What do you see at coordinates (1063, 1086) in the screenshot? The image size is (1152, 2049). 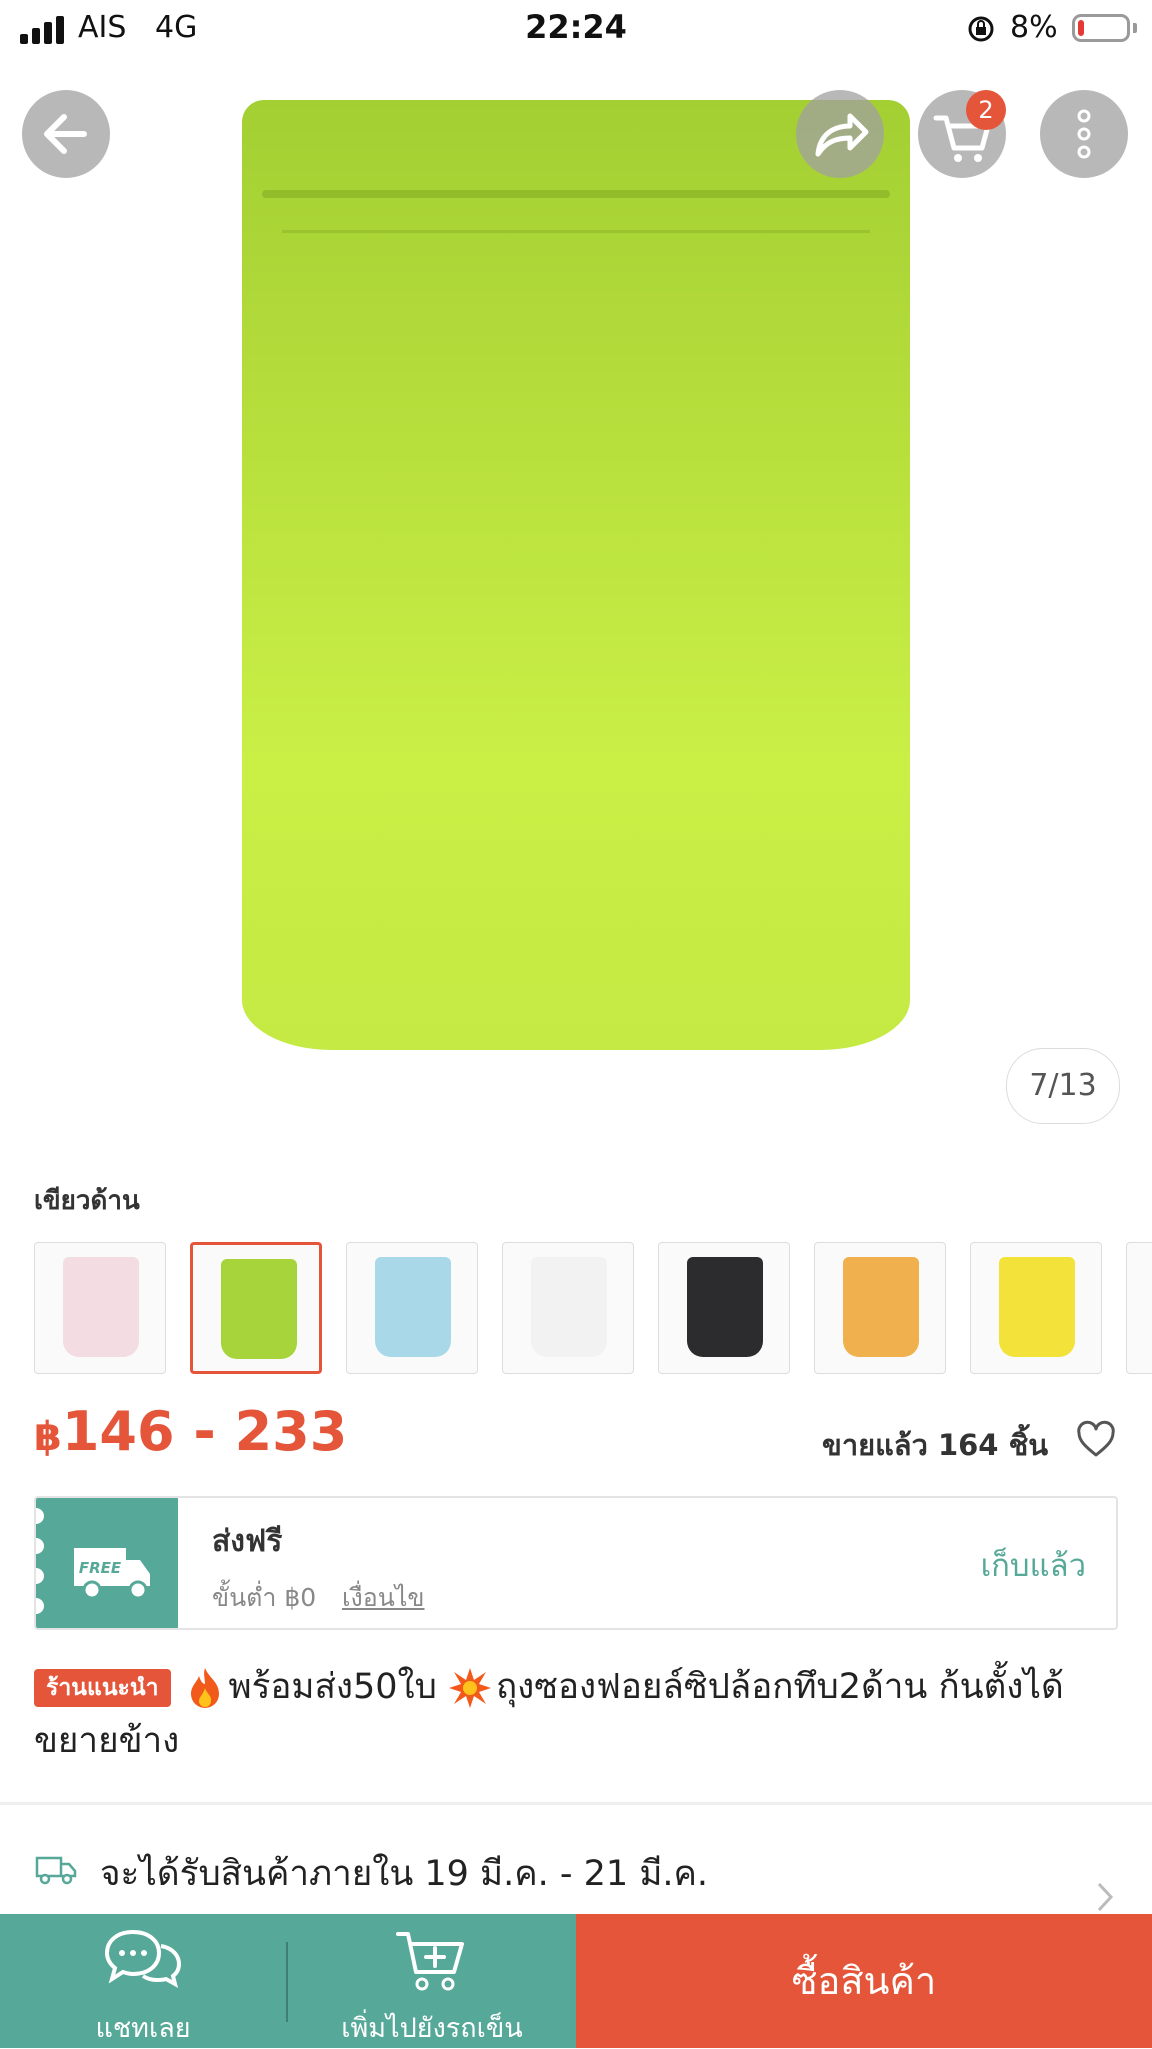 I see `image-counter: 7/13` at bounding box center [1063, 1086].